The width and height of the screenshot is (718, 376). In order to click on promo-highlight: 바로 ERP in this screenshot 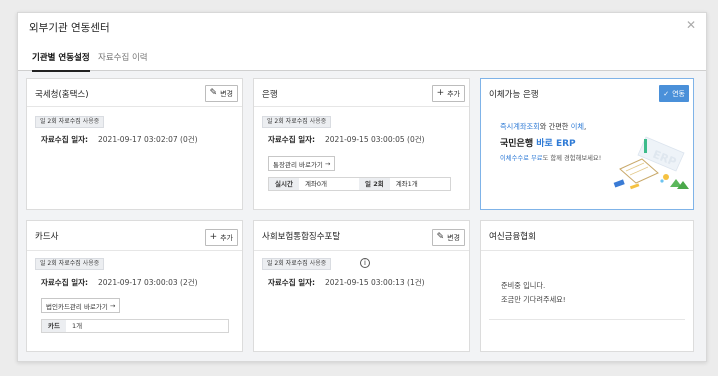, I will do `click(556, 144)`.